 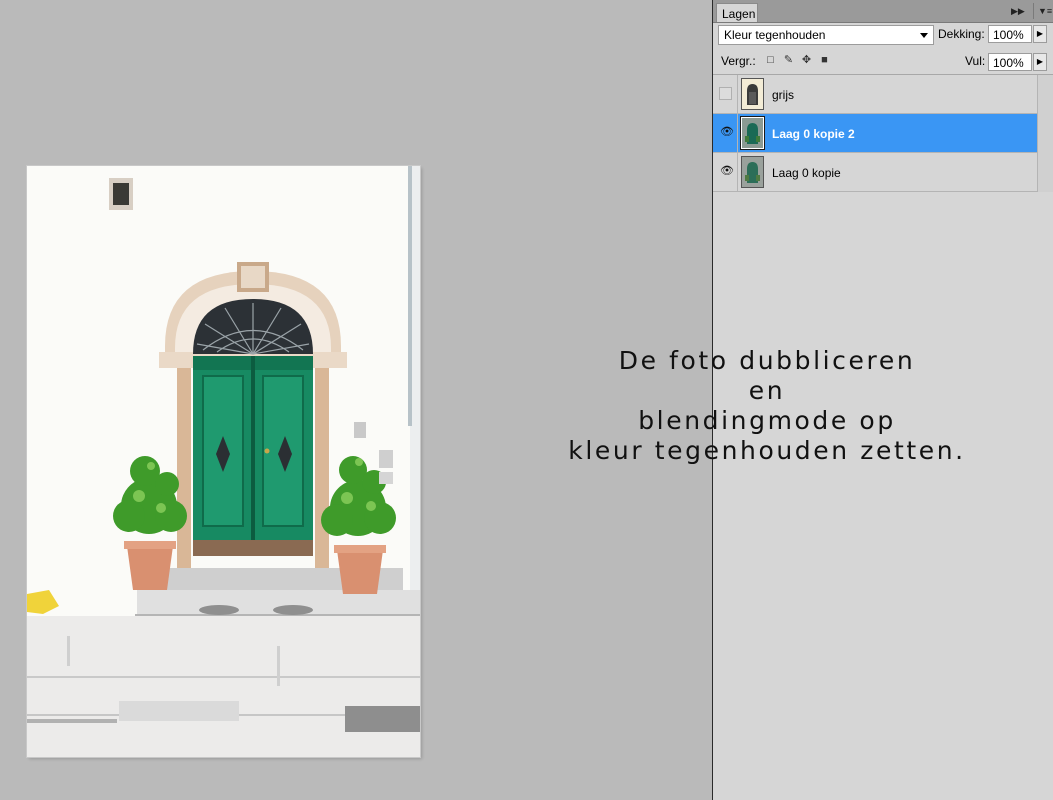 What do you see at coordinates (767, 450) in the screenshot?
I see `caption-line: kleur tegenhouden zetten.` at bounding box center [767, 450].